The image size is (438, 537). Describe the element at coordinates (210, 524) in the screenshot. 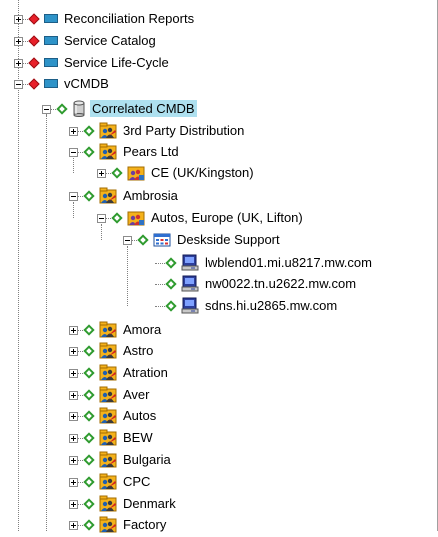

I see `tree-node: Factory` at that location.